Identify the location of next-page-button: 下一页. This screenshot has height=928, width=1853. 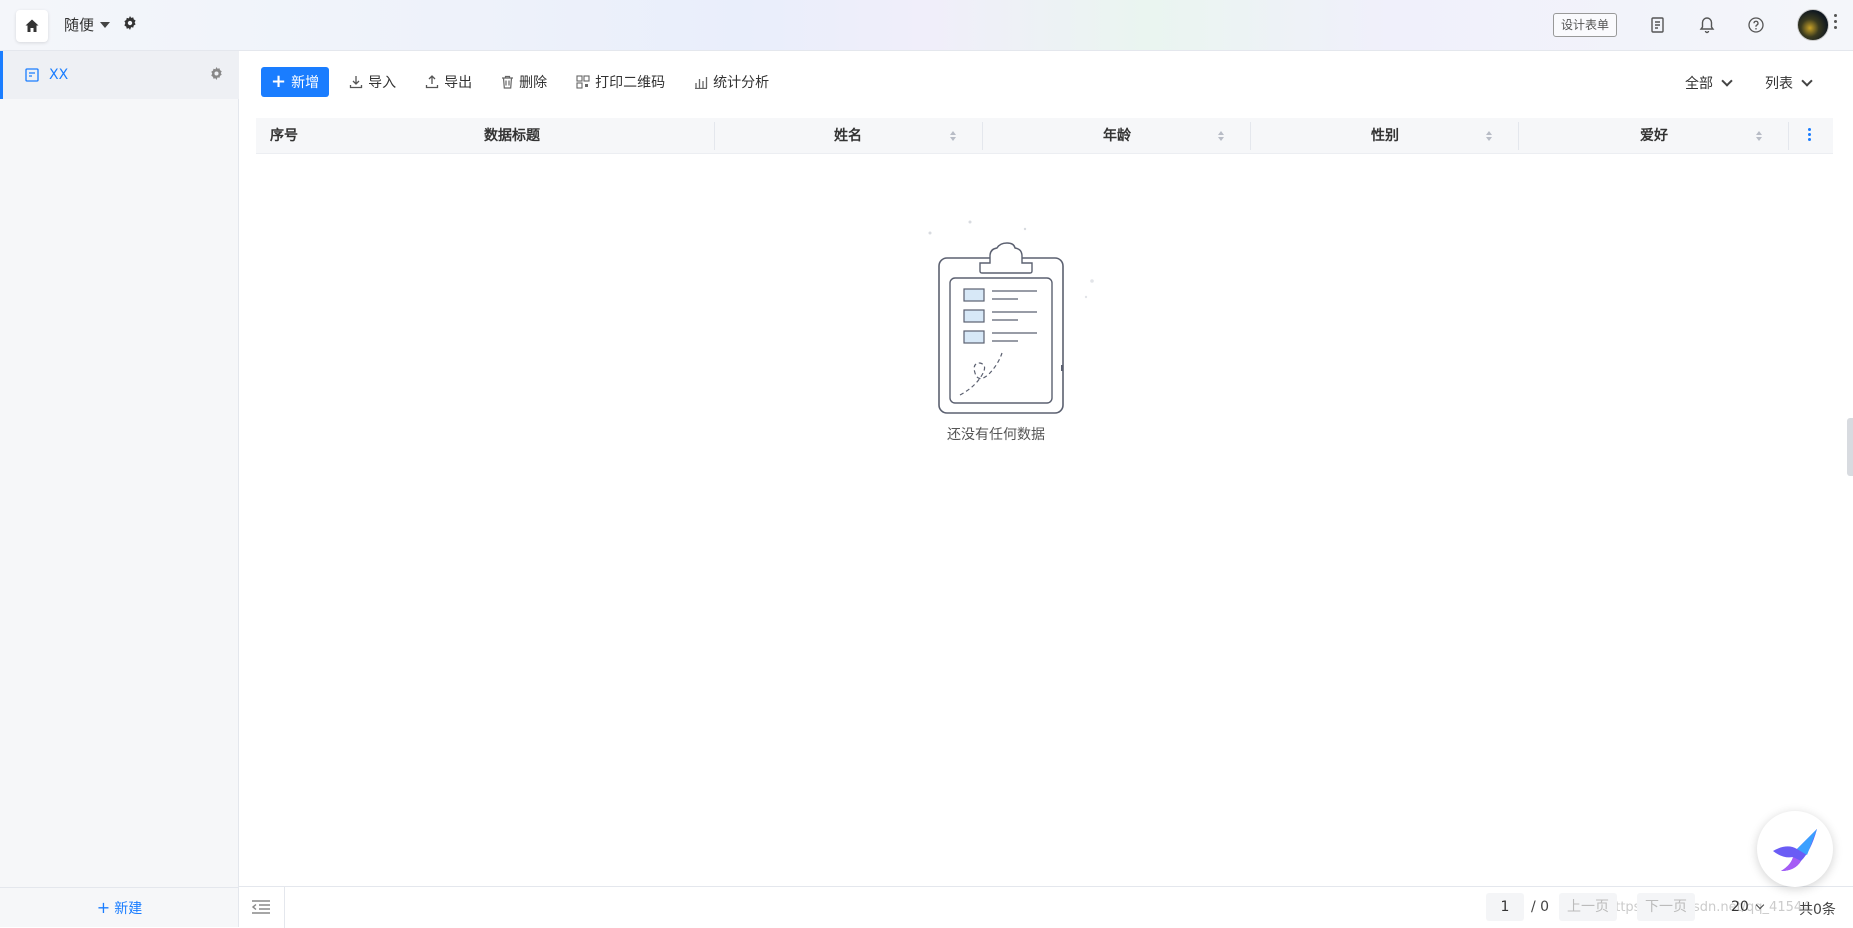
(1666, 907).